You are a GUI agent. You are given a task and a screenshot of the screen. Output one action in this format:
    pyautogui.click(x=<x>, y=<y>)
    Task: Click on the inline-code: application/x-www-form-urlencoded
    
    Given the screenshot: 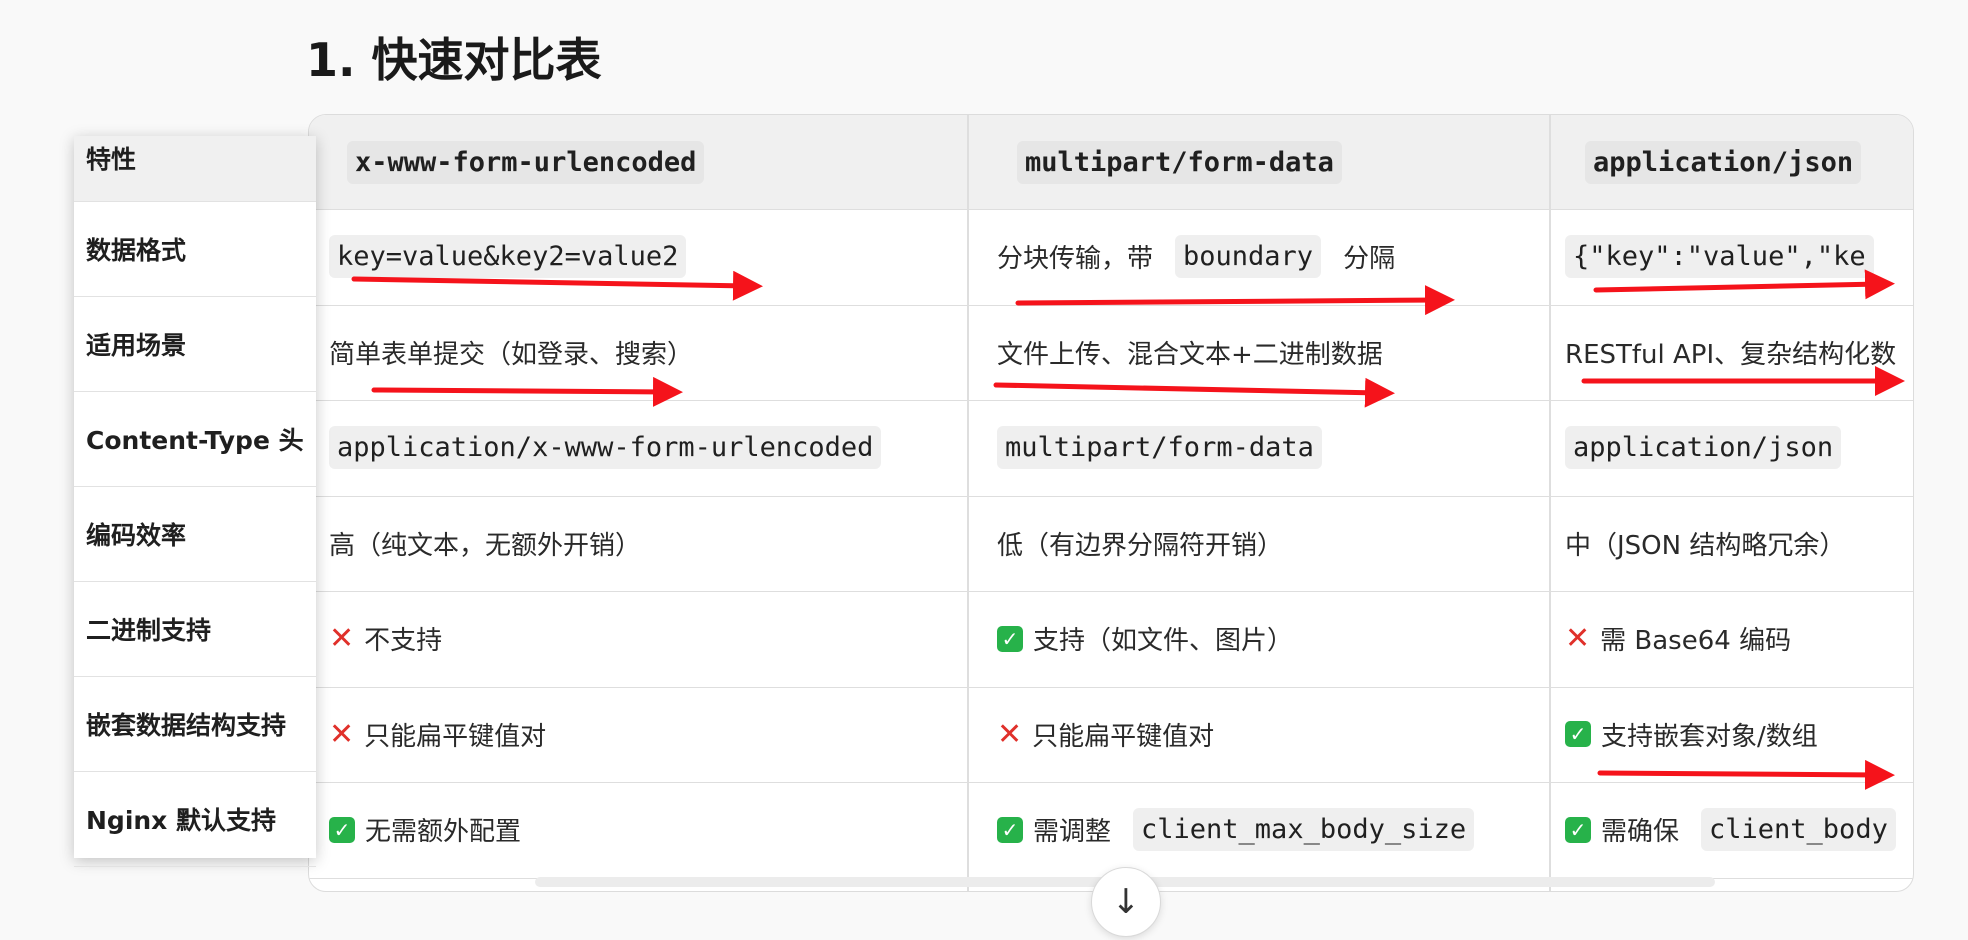 What is the action you would take?
    pyautogui.click(x=605, y=448)
    